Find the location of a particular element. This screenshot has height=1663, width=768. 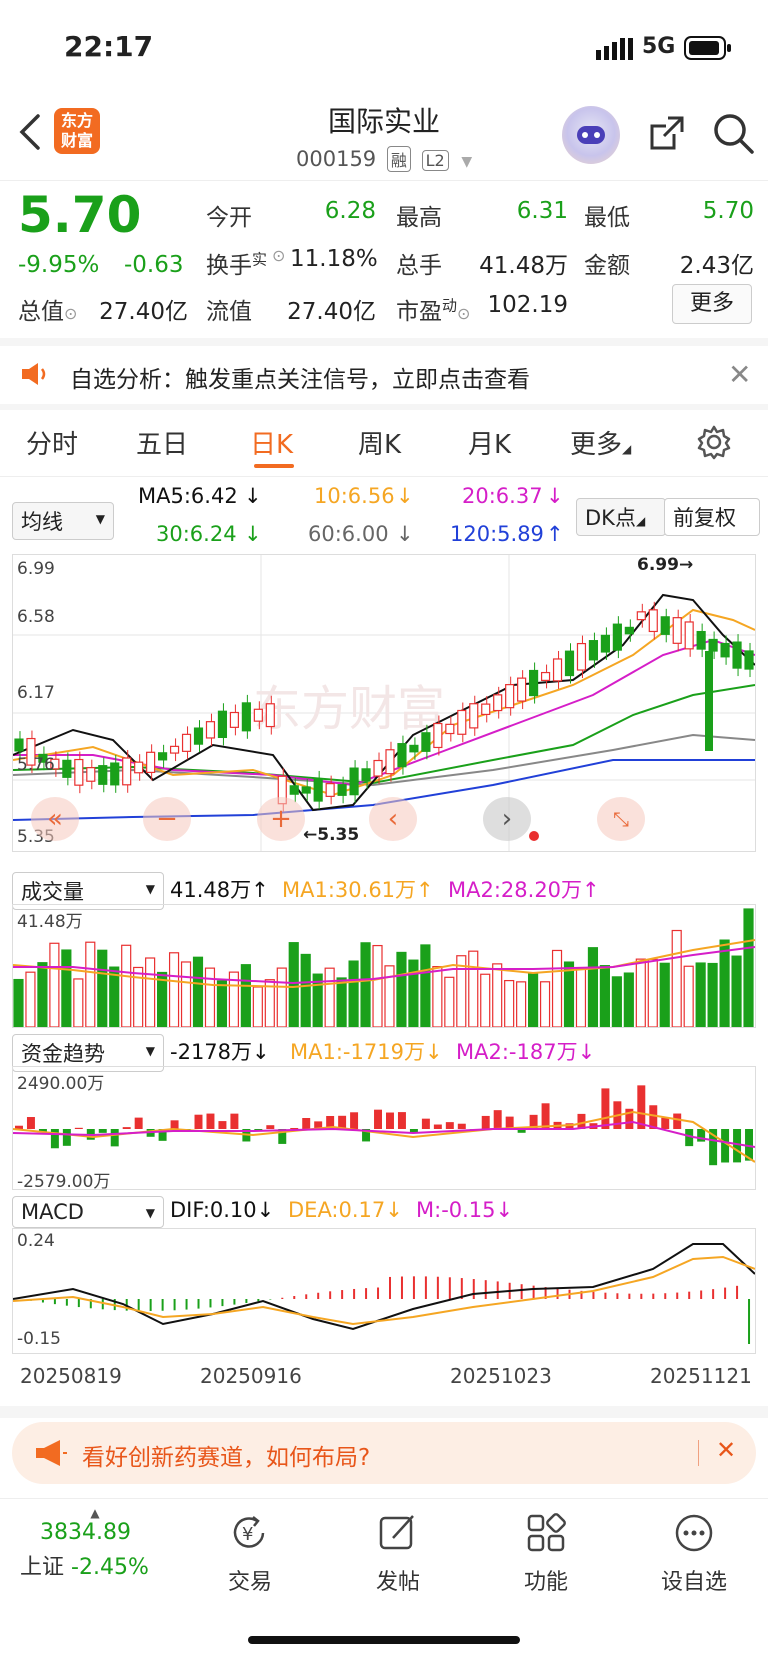

date-1: 20250819 is located at coordinates (71, 1376).